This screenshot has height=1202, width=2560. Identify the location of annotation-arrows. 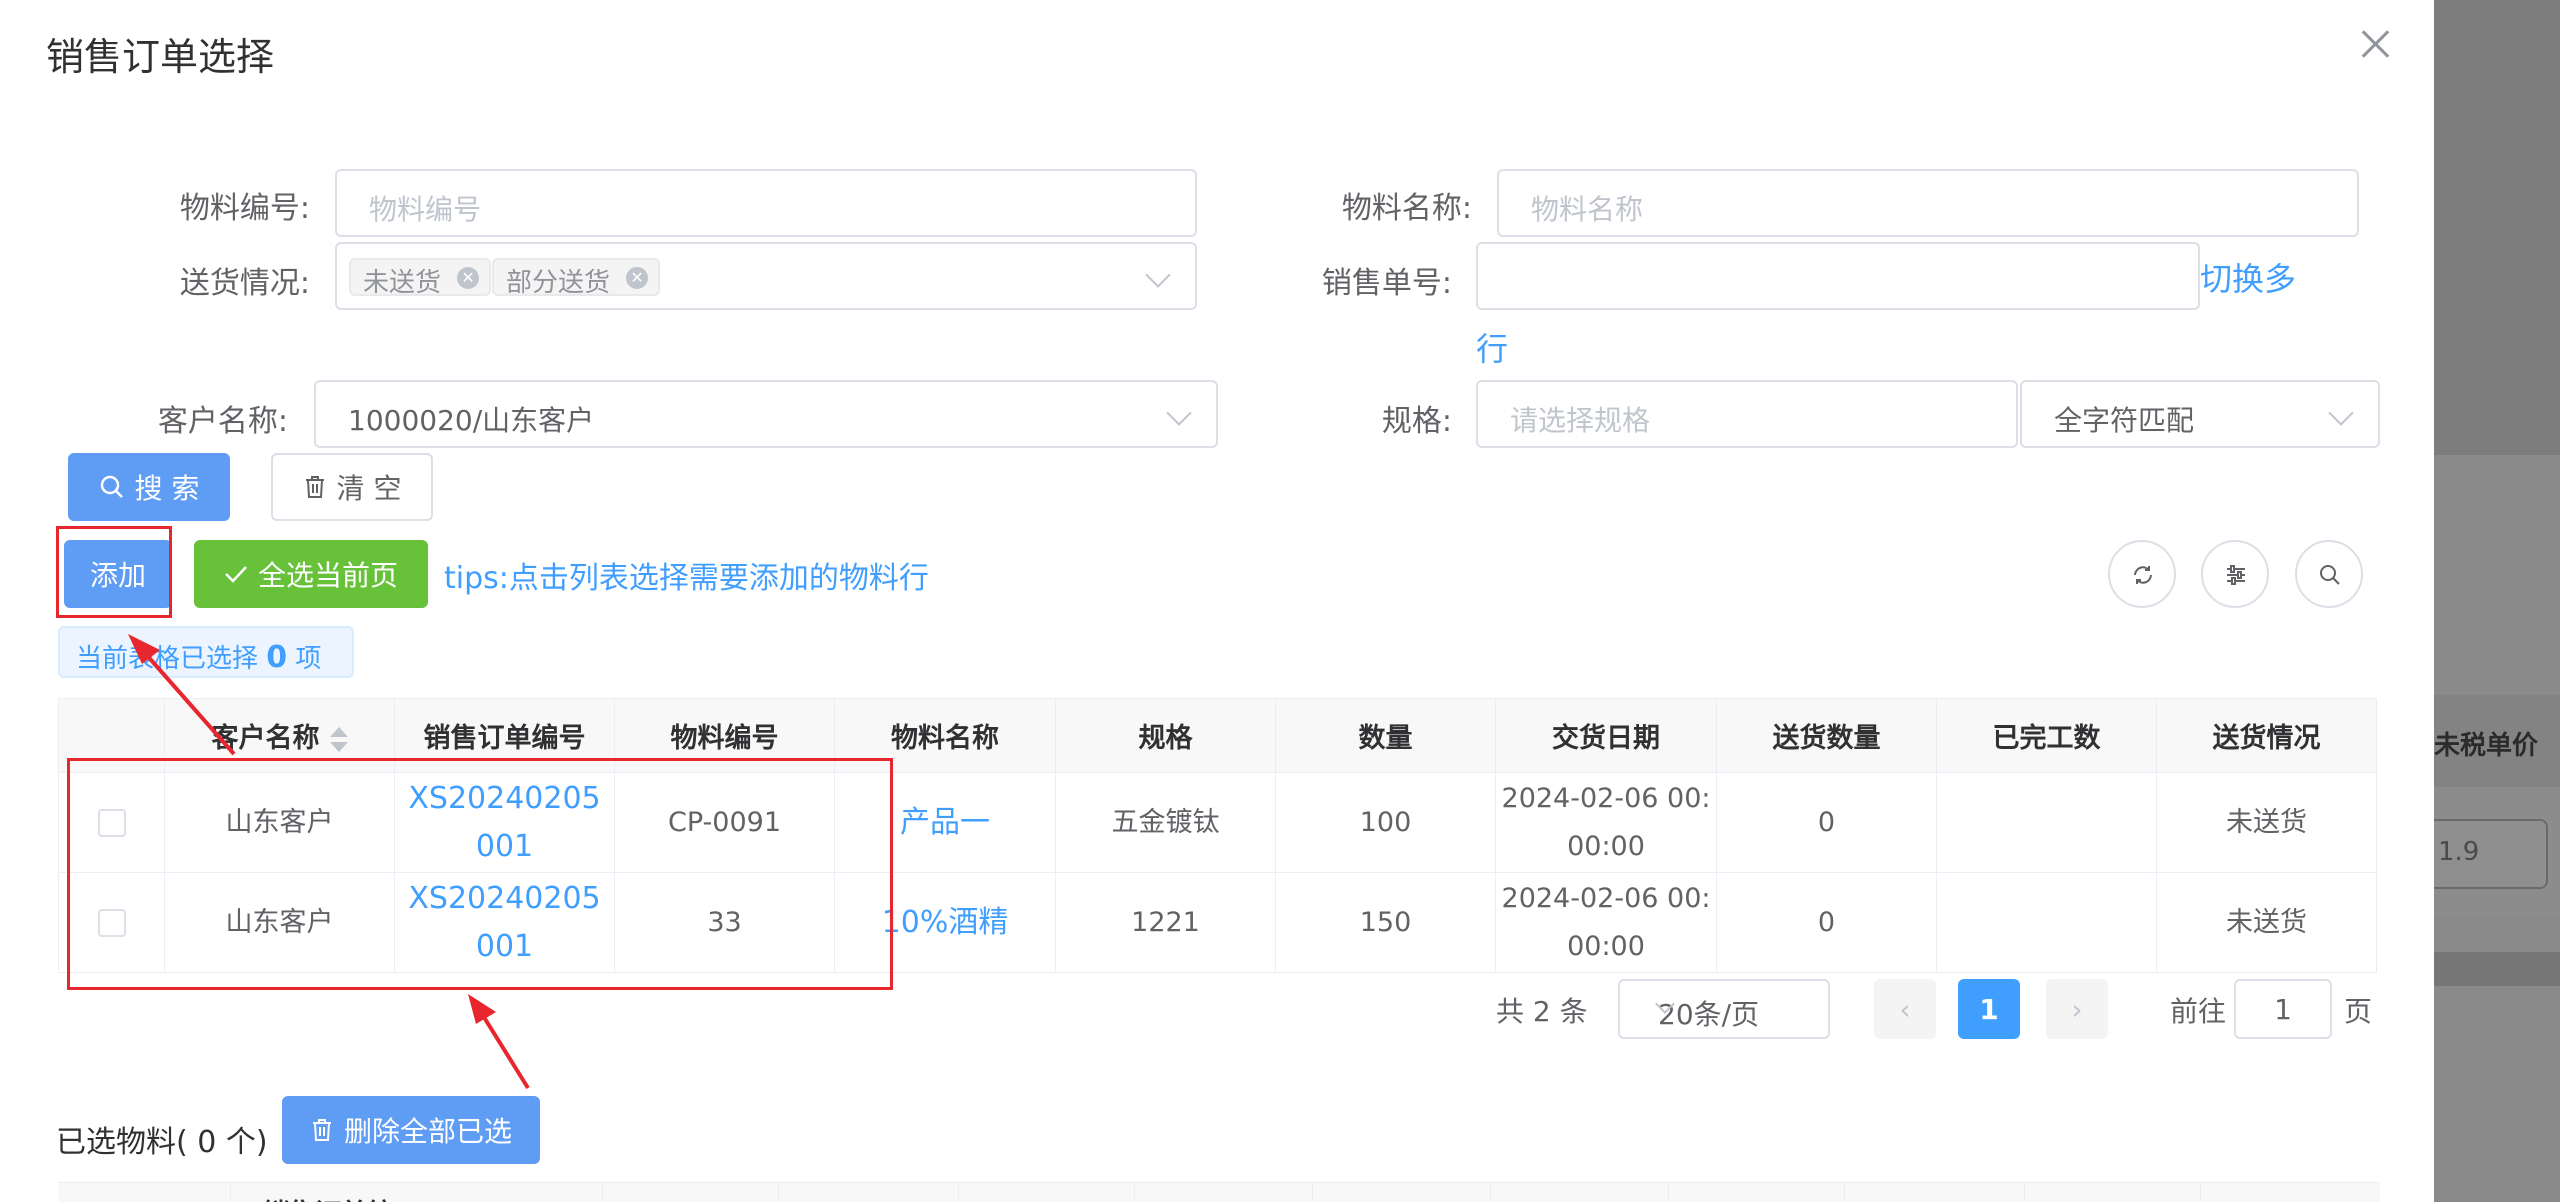
(329, 862).